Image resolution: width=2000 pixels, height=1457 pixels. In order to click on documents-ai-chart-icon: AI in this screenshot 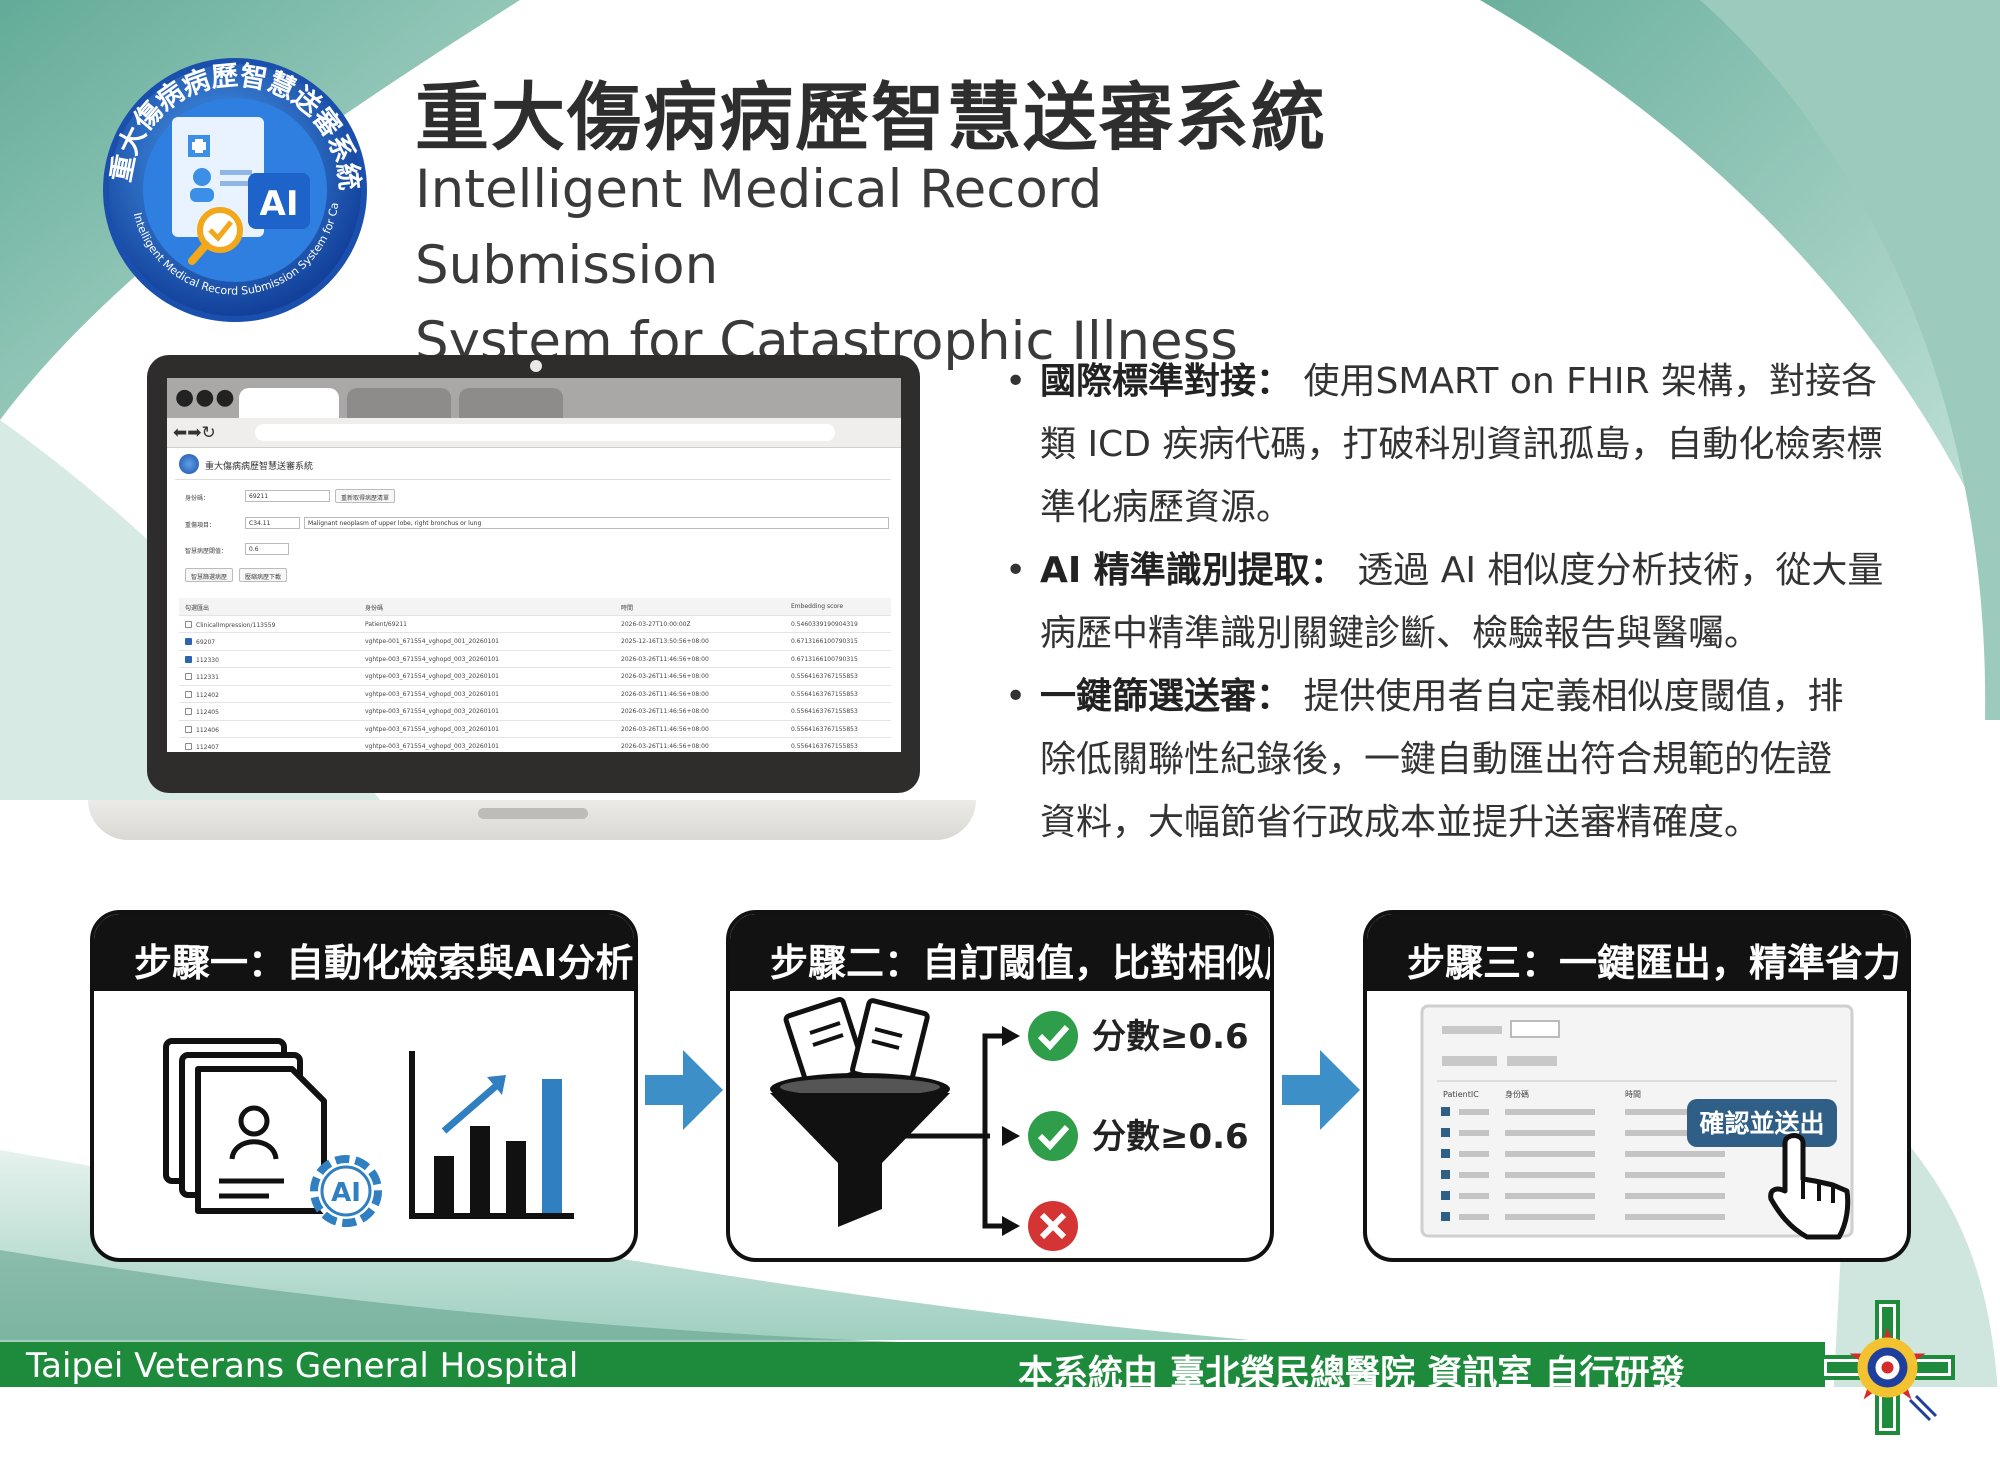, I will do `click(368, 1132)`.